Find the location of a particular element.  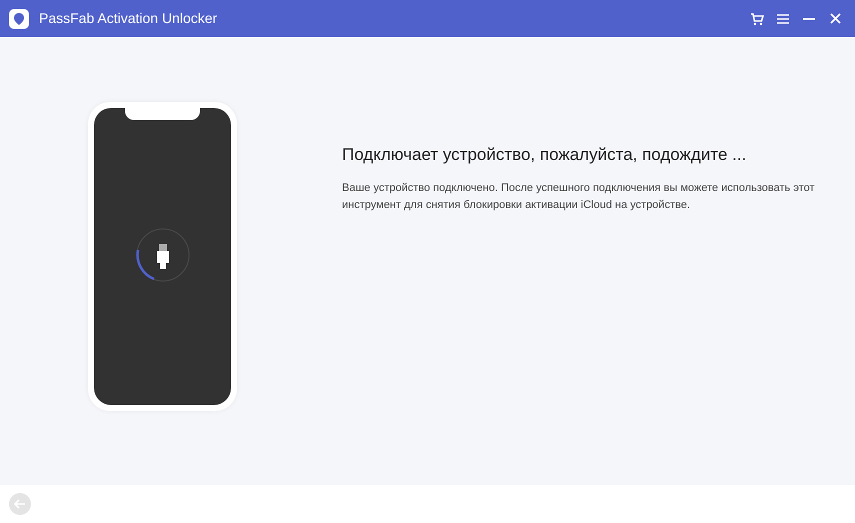

app-logo-icon is located at coordinates (19, 18).